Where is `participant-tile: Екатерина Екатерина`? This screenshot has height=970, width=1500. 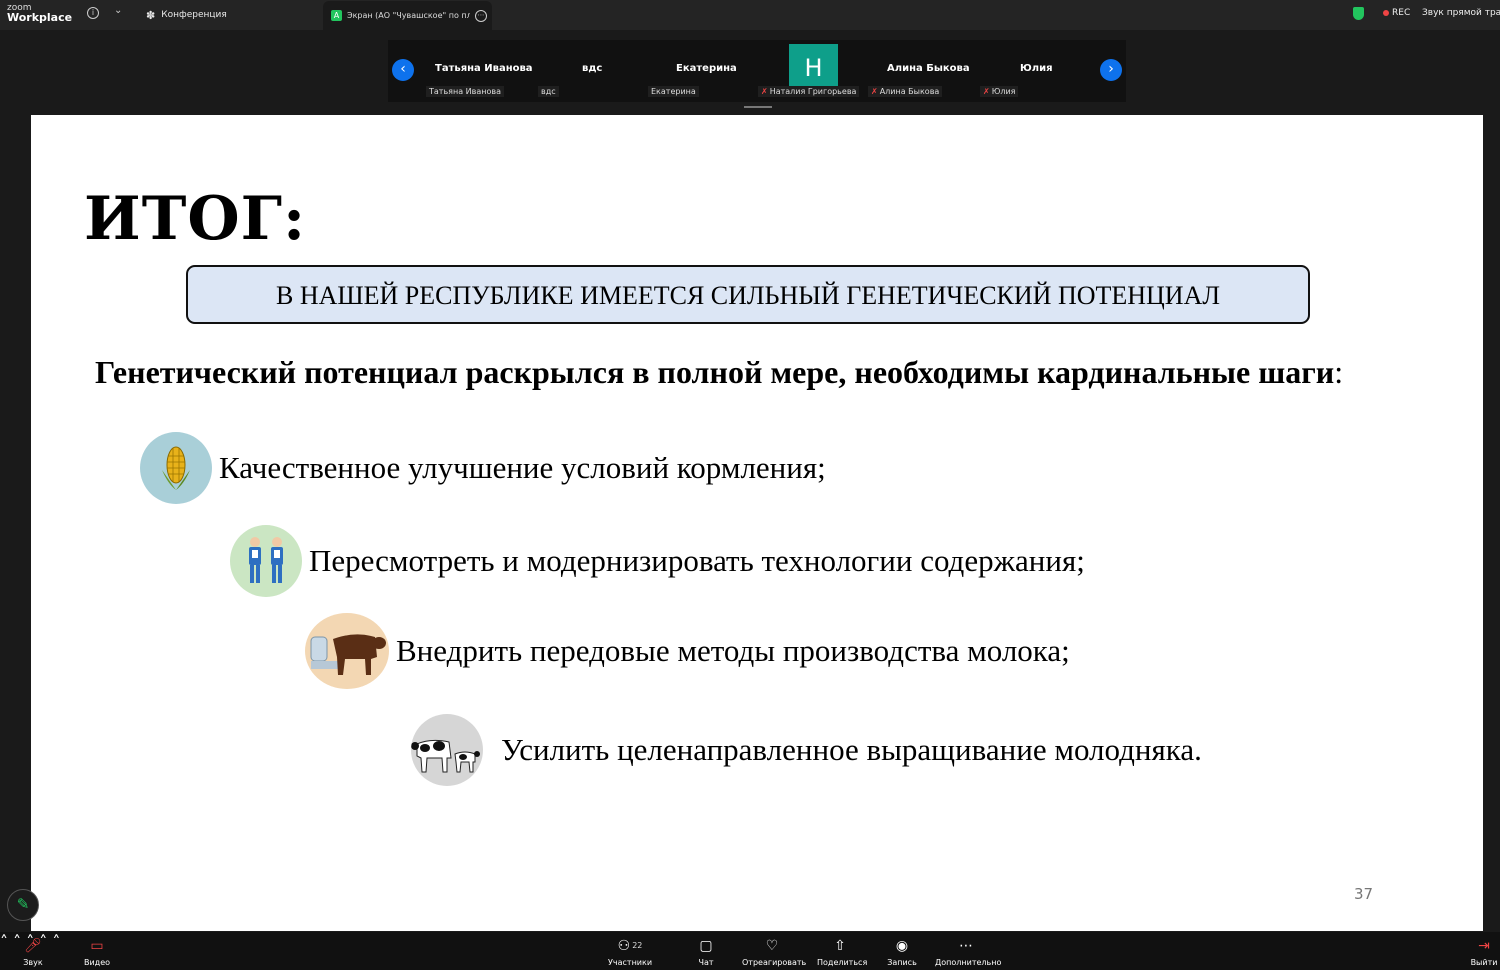
participant-tile: Екатерина Екатерина is located at coordinates (701, 71).